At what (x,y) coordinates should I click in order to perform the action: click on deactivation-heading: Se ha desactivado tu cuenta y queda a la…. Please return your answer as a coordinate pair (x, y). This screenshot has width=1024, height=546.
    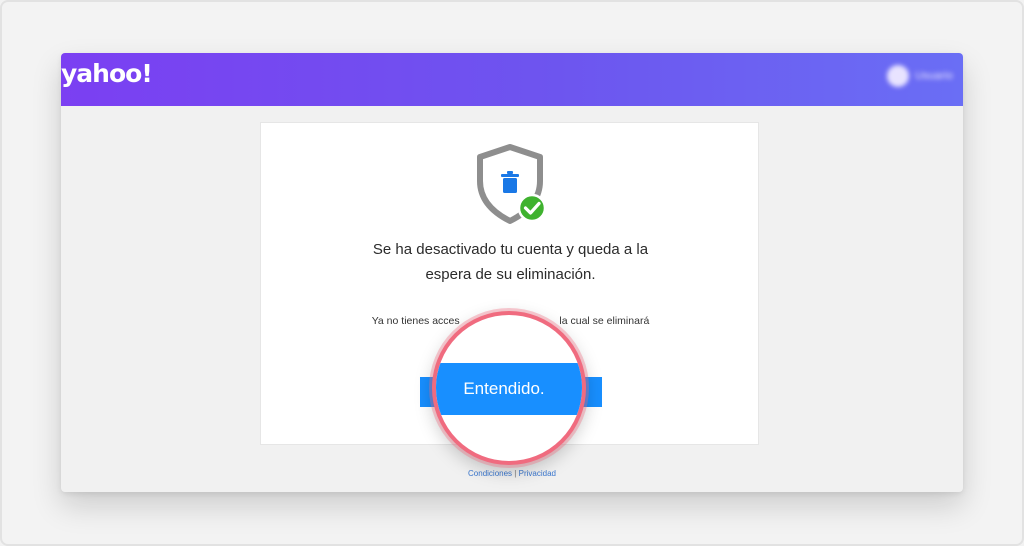
    Looking at the image, I should click on (510, 262).